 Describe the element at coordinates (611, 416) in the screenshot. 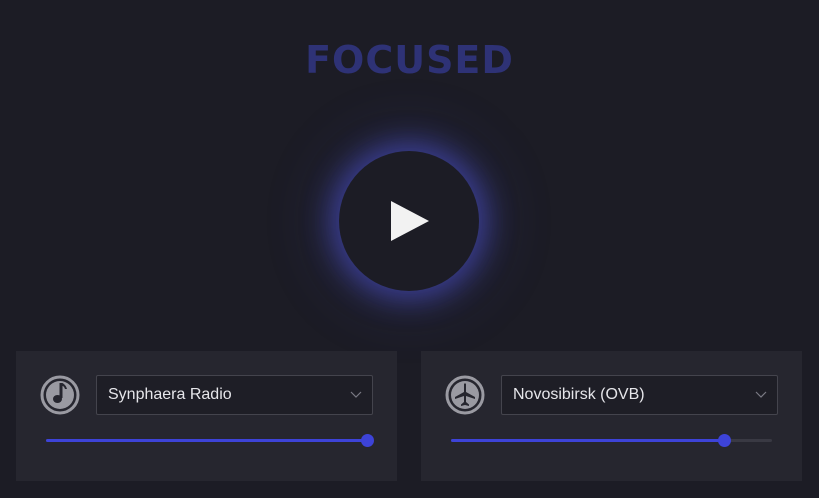

I see `ambience-panel: Novosibirsk (OVB)` at that location.